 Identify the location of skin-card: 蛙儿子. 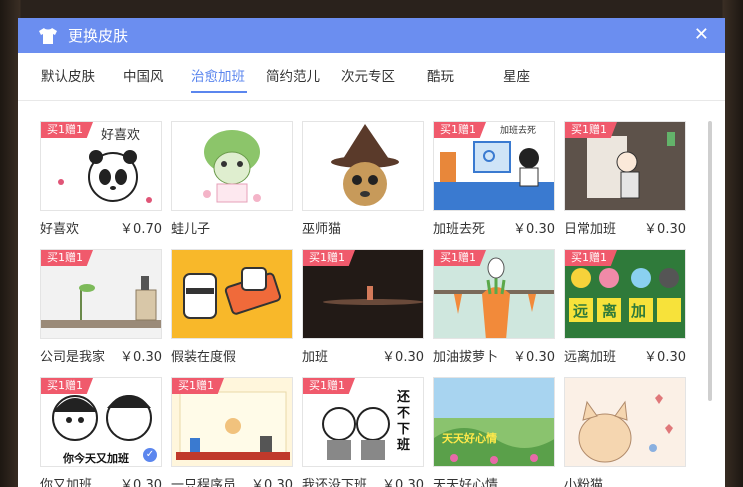
(232, 179).